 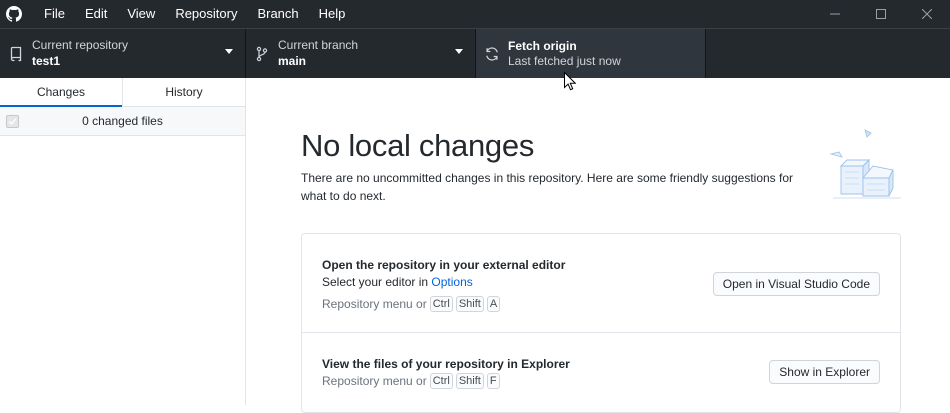 I want to click on tab-history: History, so click(x=183, y=92).